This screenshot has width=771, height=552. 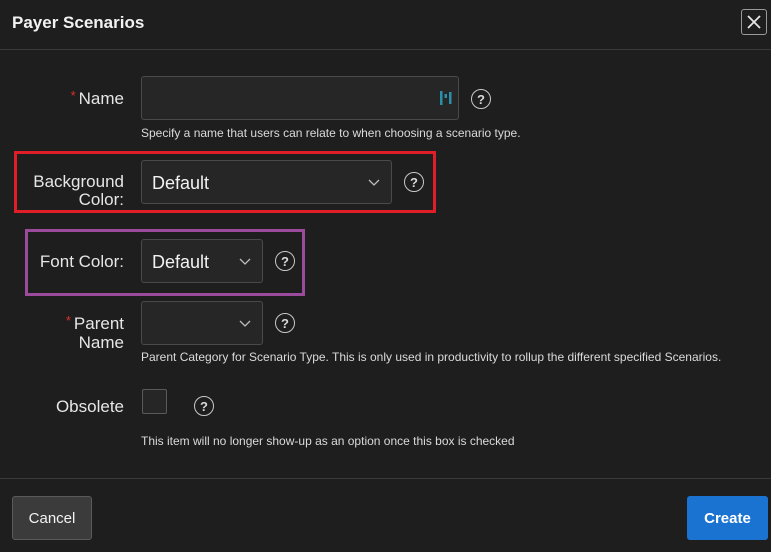 What do you see at coordinates (52, 518) in the screenshot?
I see `cancel-button: Cancel` at bounding box center [52, 518].